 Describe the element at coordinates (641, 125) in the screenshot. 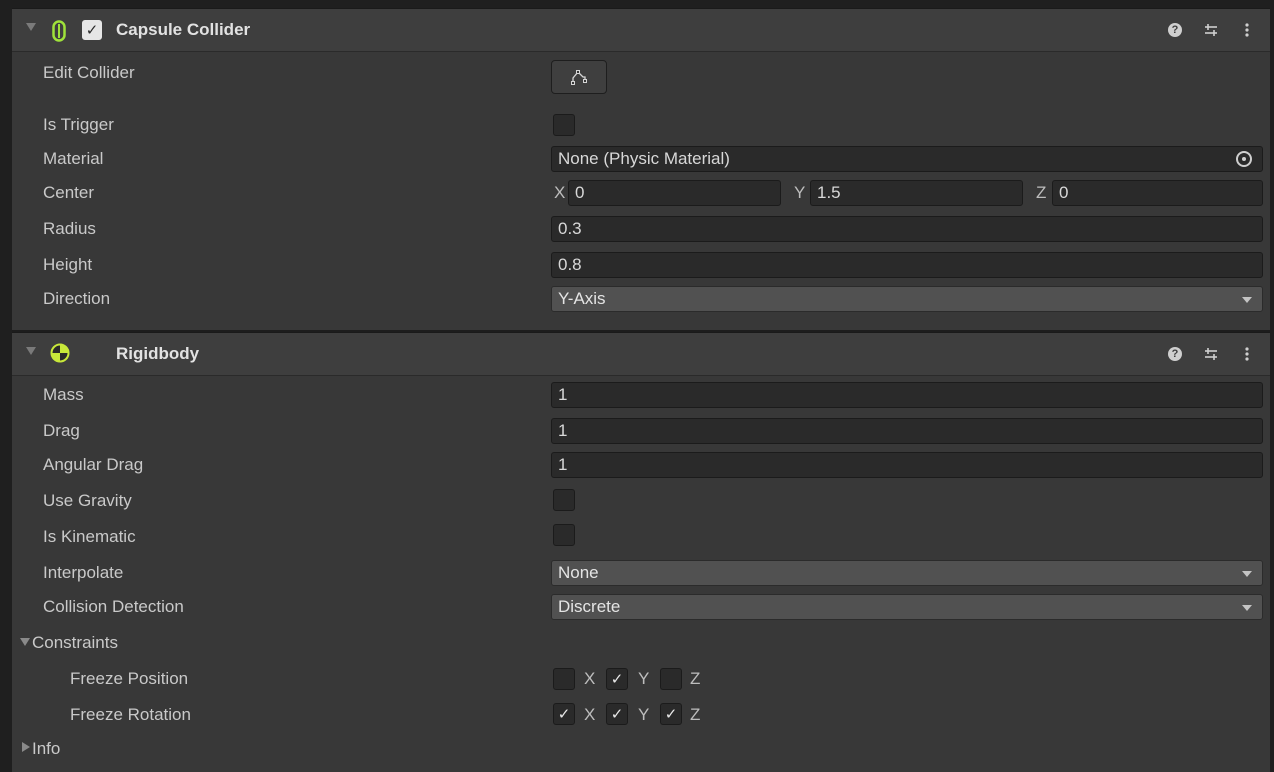

I see `is-trigger-row: Is Trigger` at that location.